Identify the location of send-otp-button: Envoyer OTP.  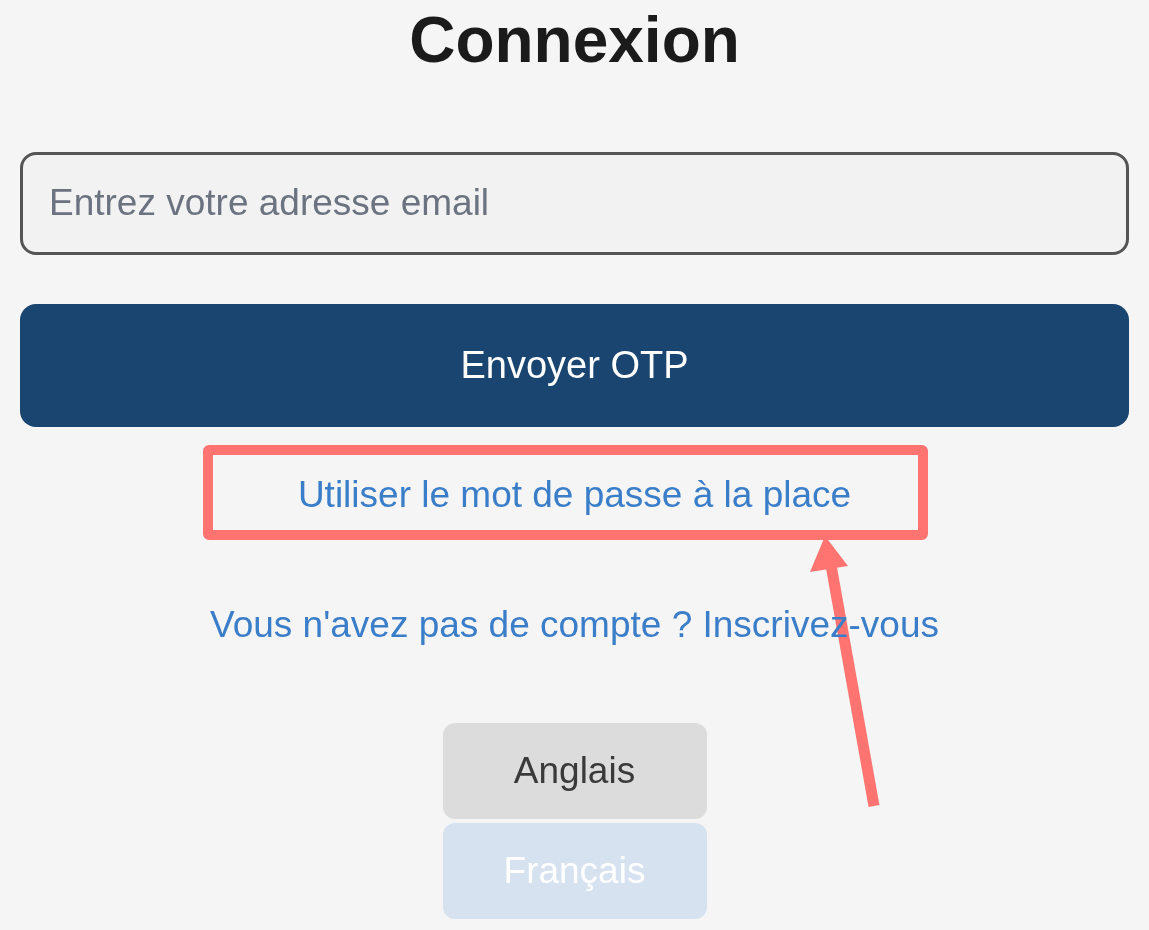
(574, 365).